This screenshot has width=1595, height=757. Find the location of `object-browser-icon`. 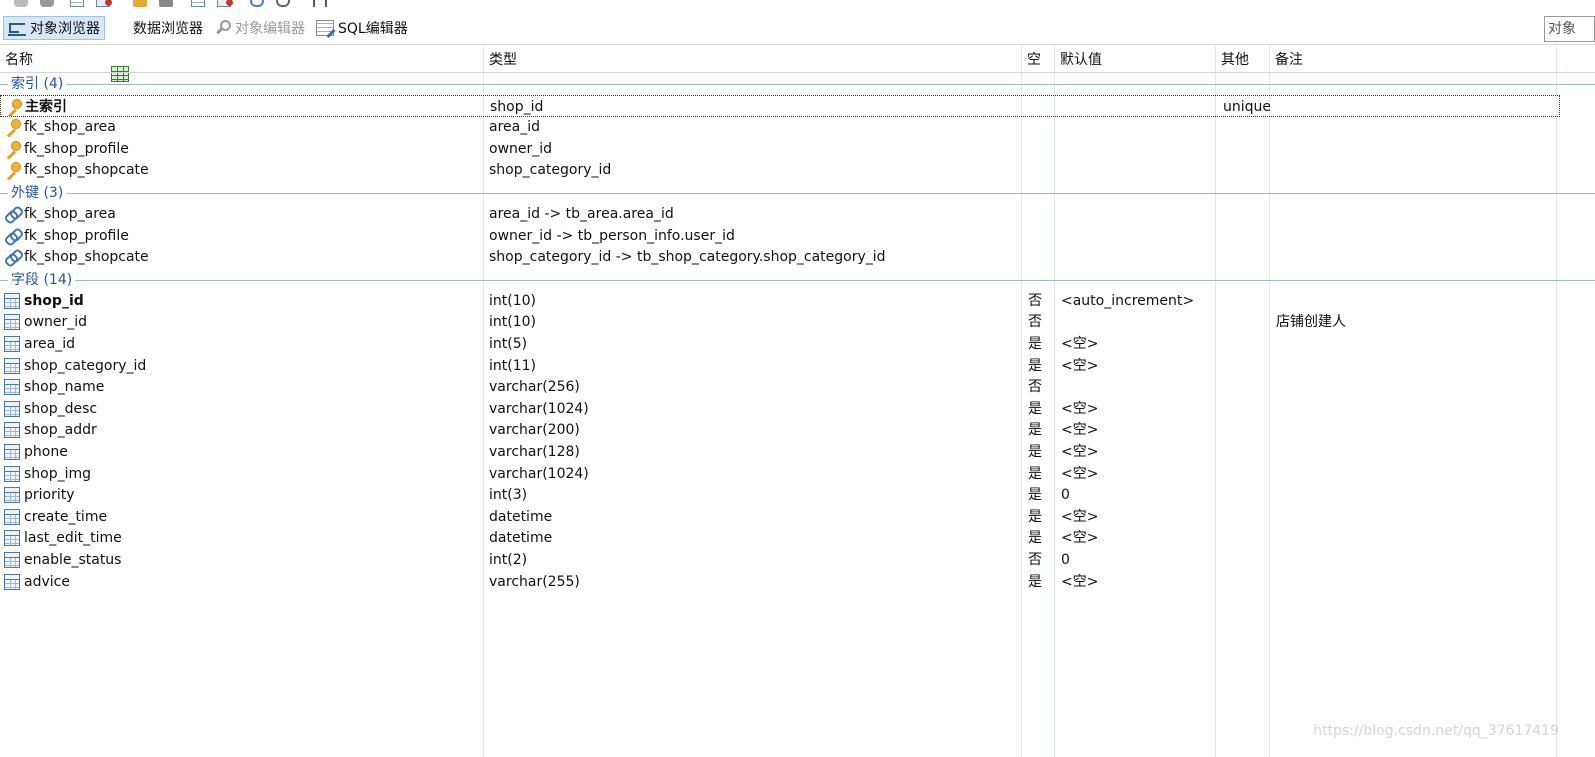

object-browser-icon is located at coordinates (17, 28).